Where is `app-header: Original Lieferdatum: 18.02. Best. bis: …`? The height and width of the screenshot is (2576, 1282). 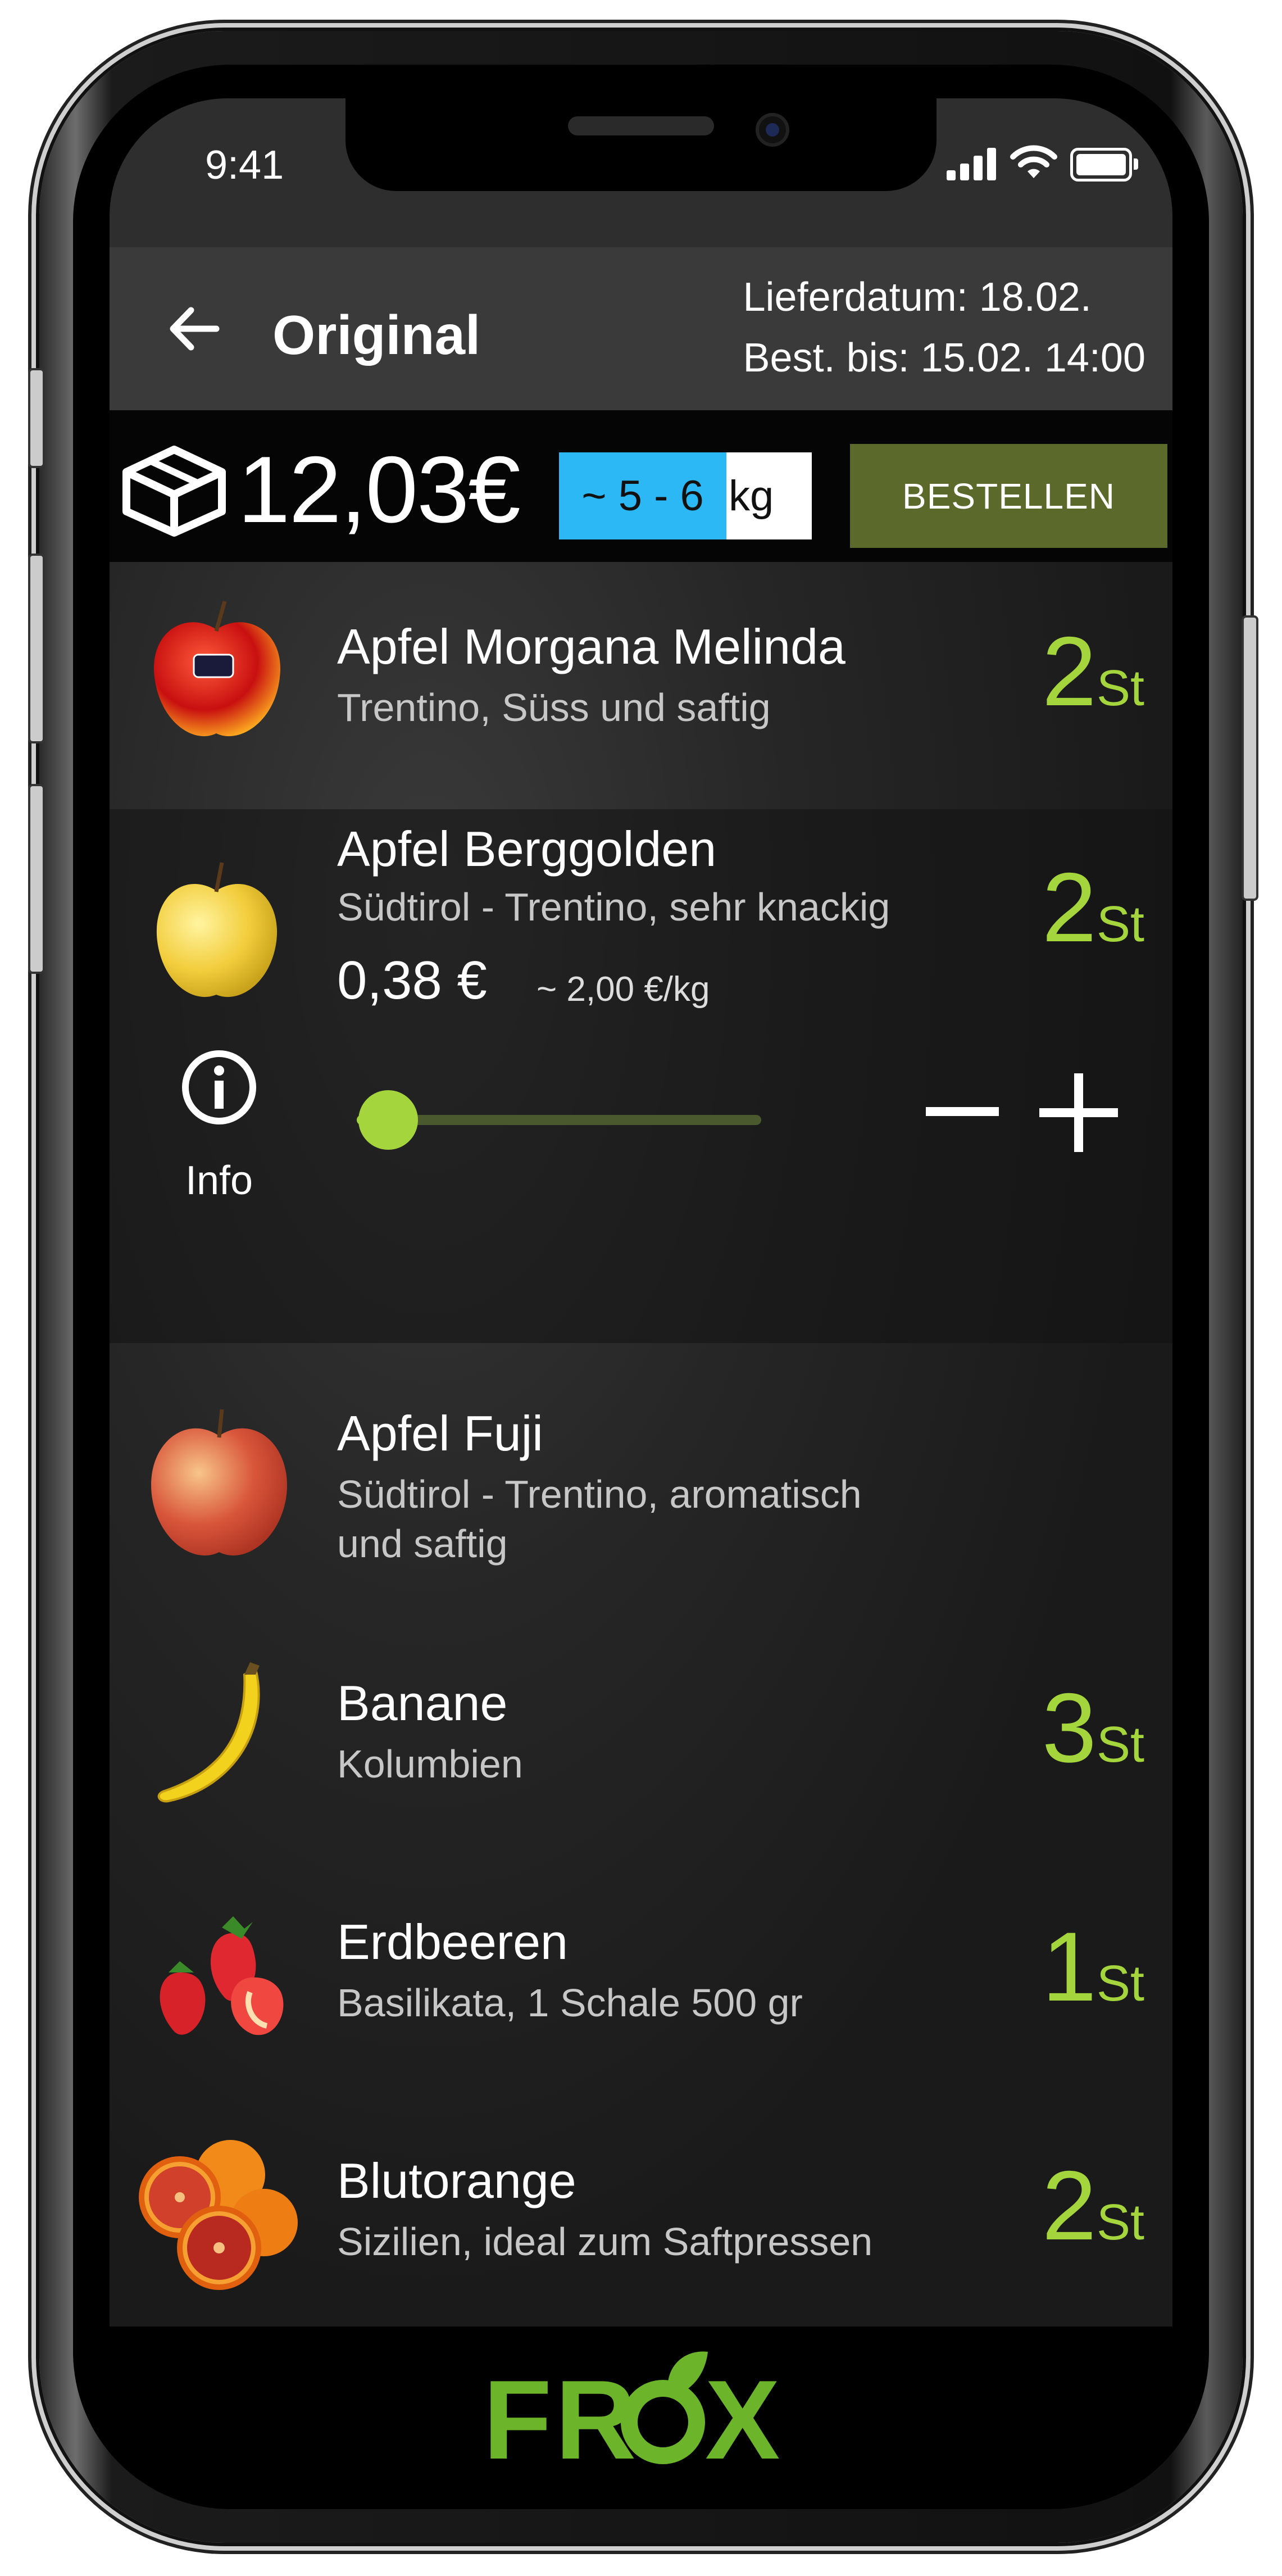 app-header: Original Lieferdatum: 18.02. Best. bis: … is located at coordinates (641, 328).